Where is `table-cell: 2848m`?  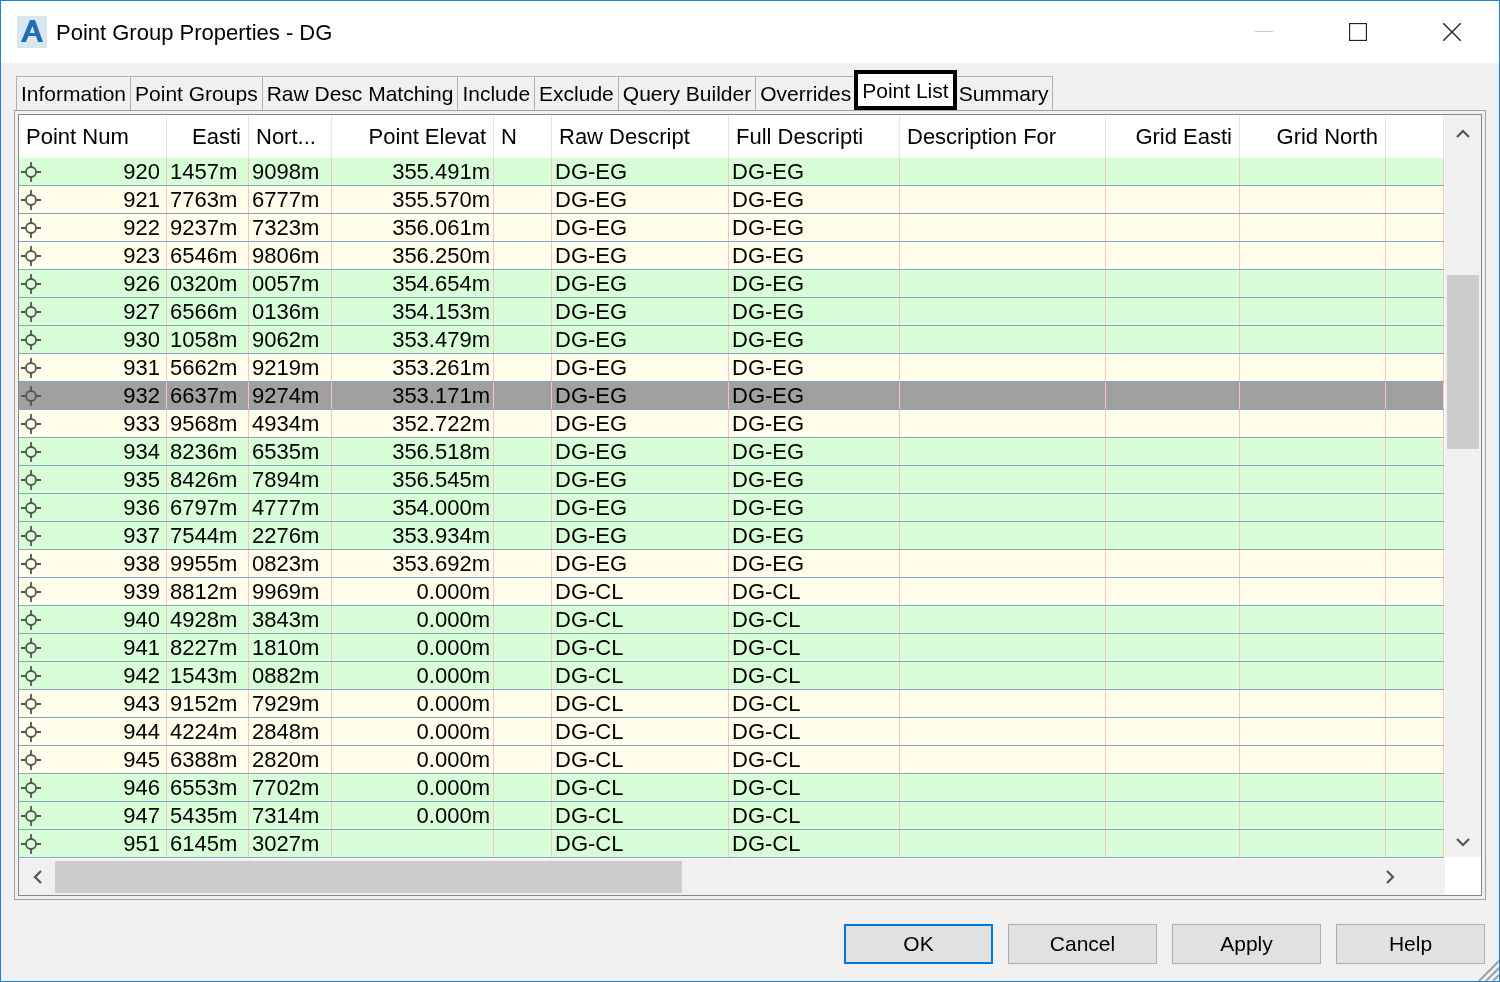 table-cell: 2848m is located at coordinates (290, 731).